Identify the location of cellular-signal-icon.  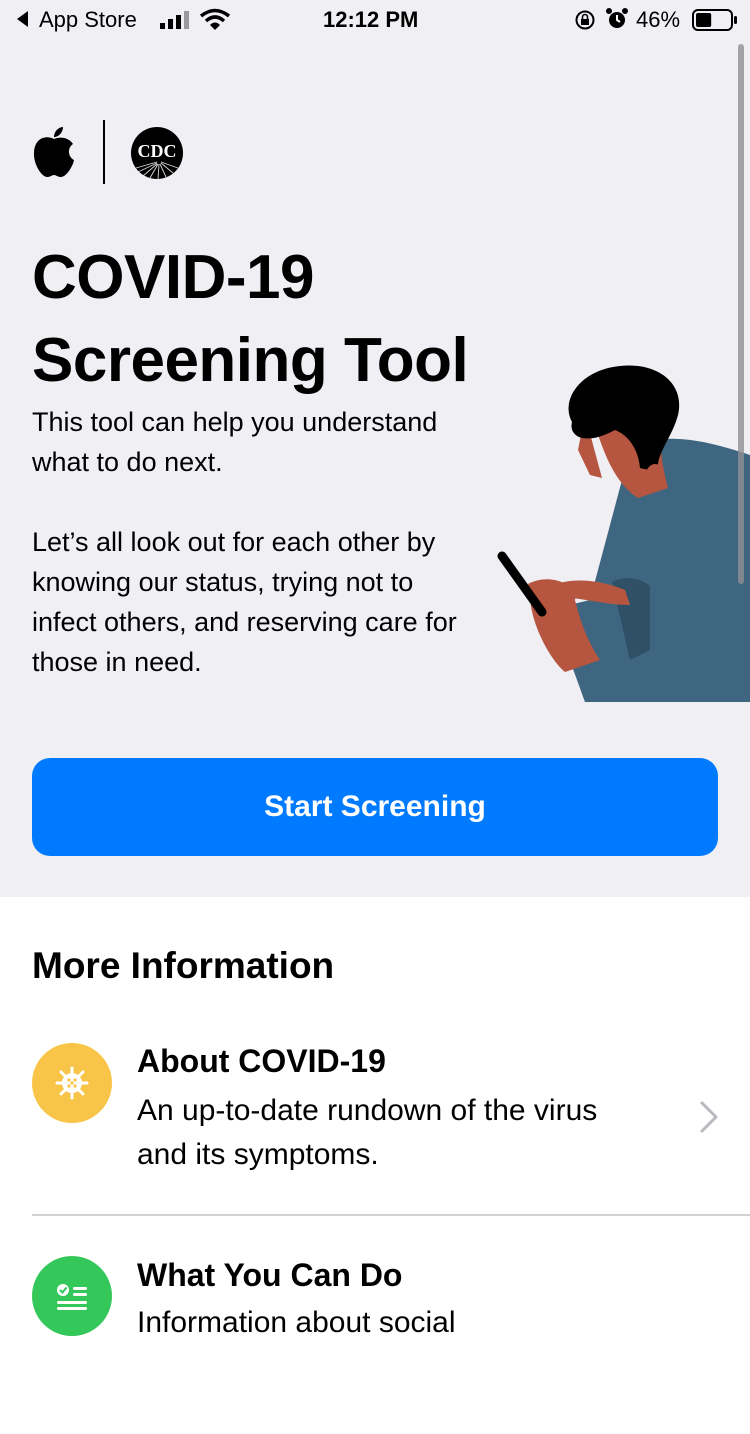
(177, 23).